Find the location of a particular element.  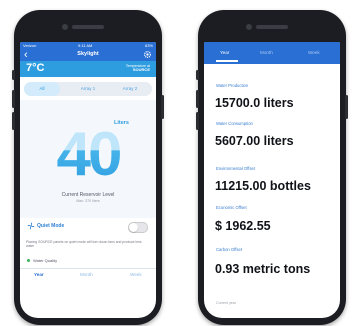

temperature-source-name: SOURCE is located at coordinates (141, 70).